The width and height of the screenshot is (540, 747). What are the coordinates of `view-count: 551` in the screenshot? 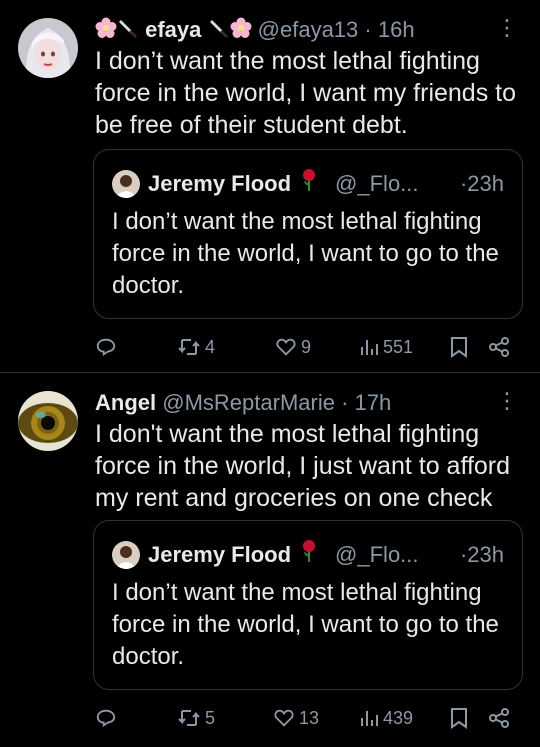 It's located at (398, 346).